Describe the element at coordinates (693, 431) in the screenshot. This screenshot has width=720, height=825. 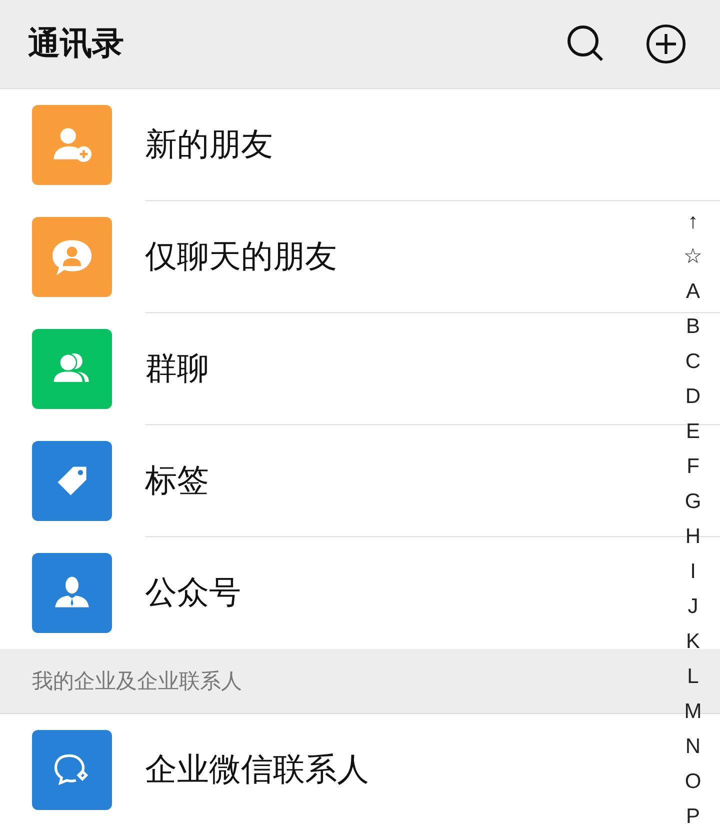
I see `index-letter: E` at that location.